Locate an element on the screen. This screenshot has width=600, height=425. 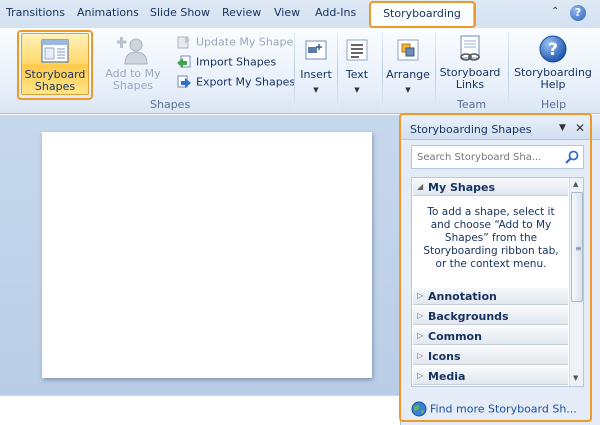
arrange-button: Arrange ▼ is located at coordinates (408, 68).